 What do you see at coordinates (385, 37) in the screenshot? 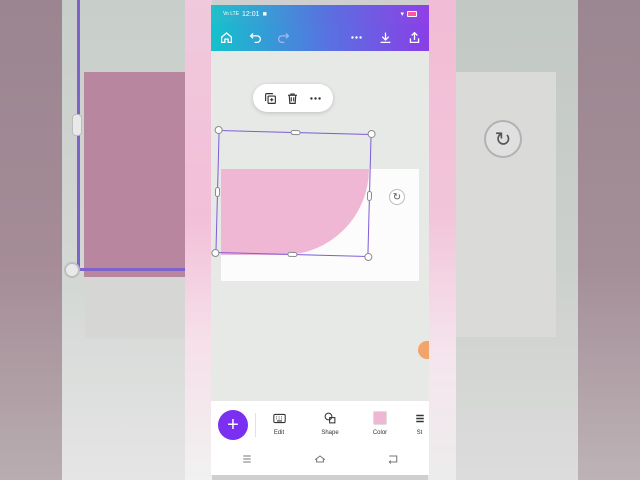
I see `download-icon` at bounding box center [385, 37].